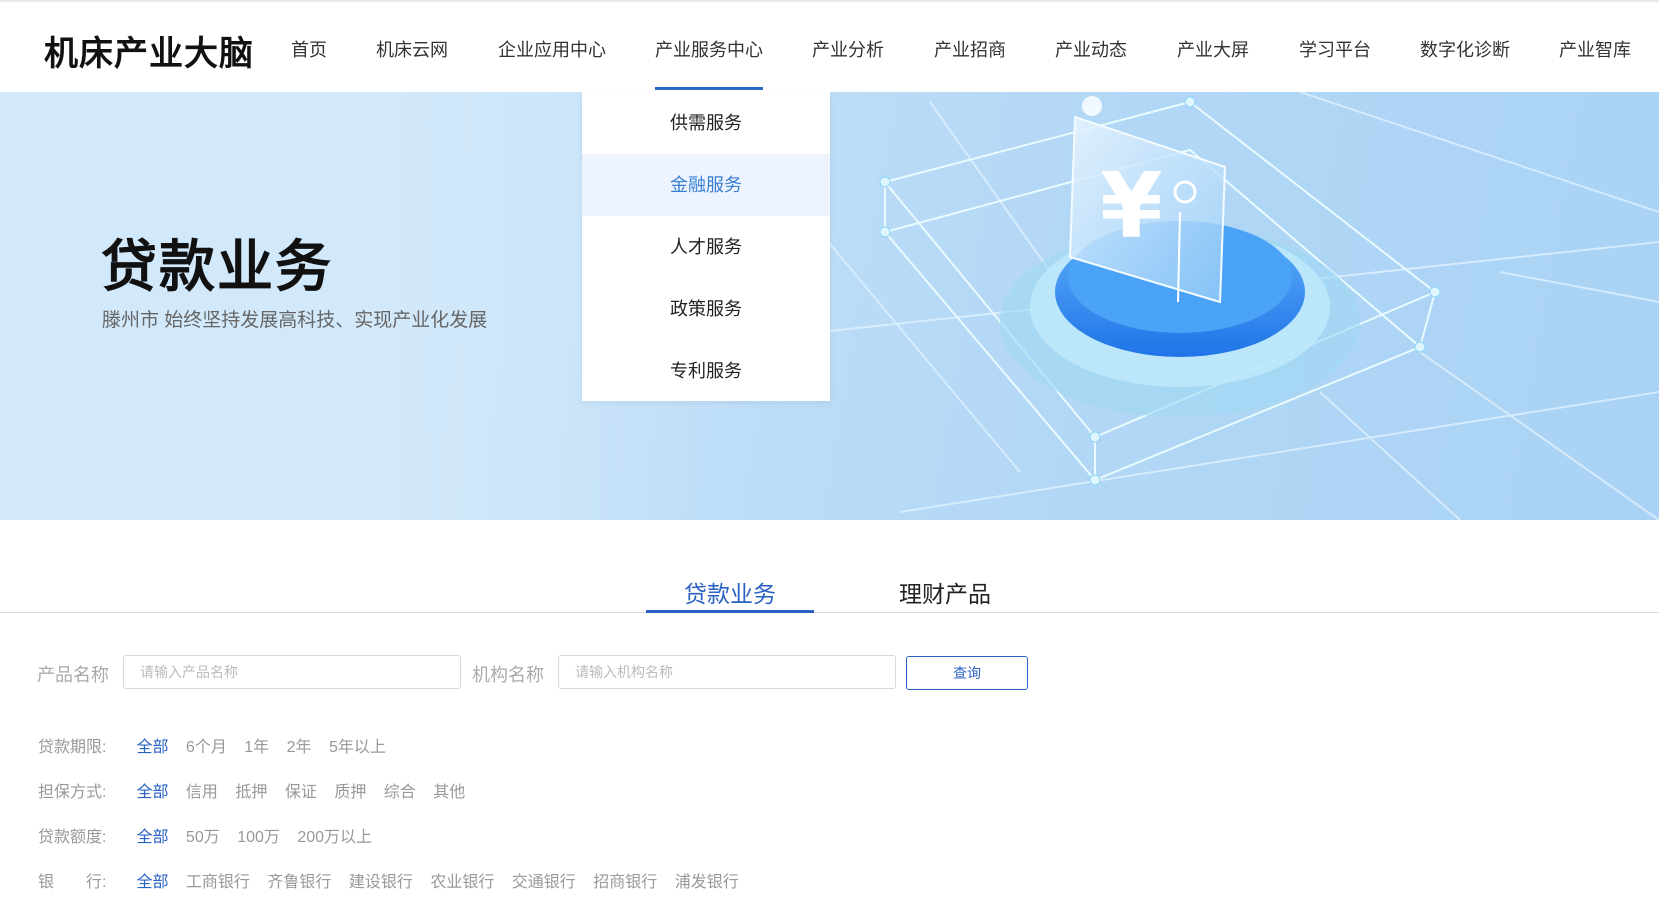 The image size is (1659, 907). What do you see at coordinates (945, 592) in the screenshot?
I see `tab-wealth-products: 理财产品` at bounding box center [945, 592].